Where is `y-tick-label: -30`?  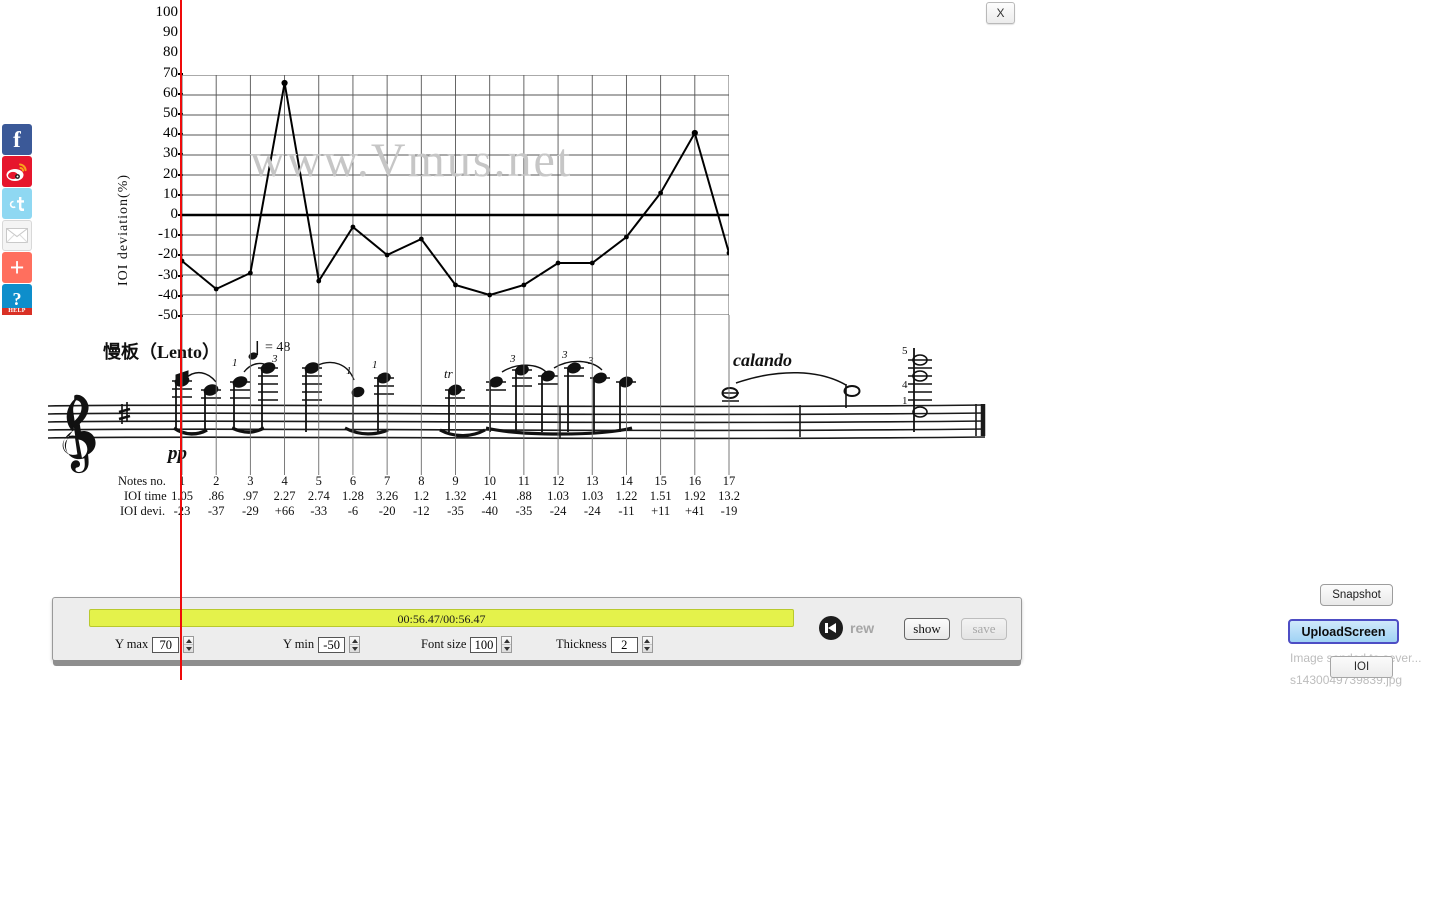 y-tick-label: -30 is located at coordinates (168, 274).